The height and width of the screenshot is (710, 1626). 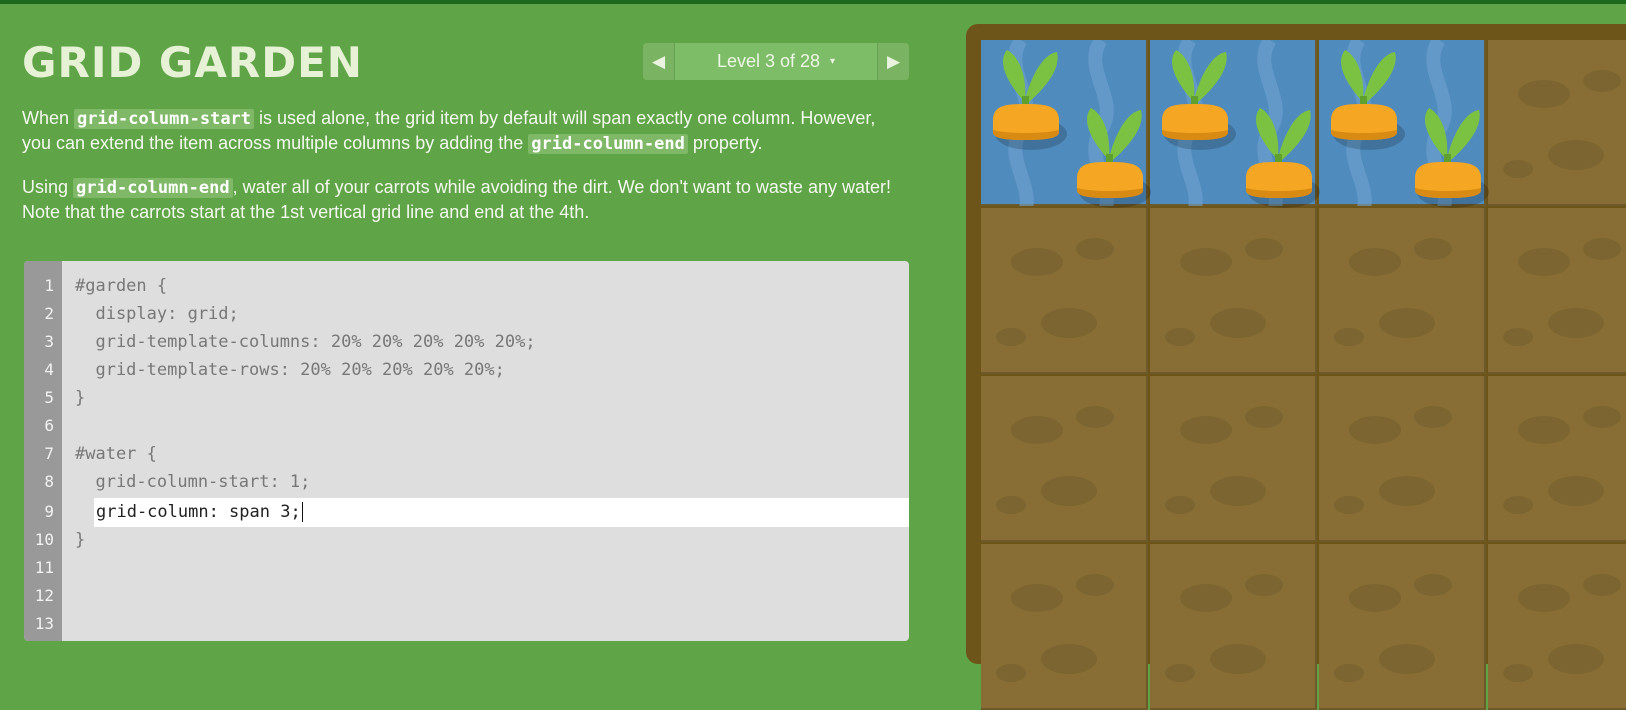 What do you see at coordinates (49, 341) in the screenshot?
I see `line-number: 3` at bounding box center [49, 341].